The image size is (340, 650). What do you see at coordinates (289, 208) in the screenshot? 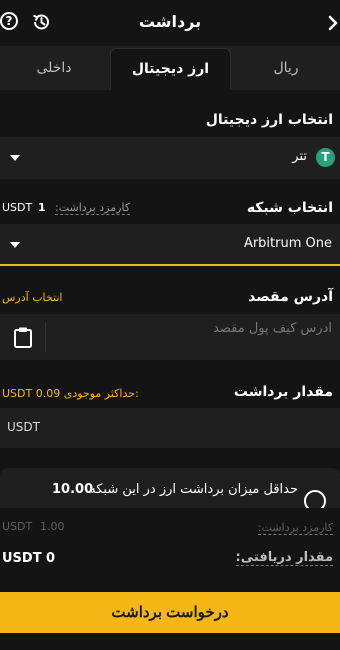
I see `network-label: انتخاب شبکه` at bounding box center [289, 208].